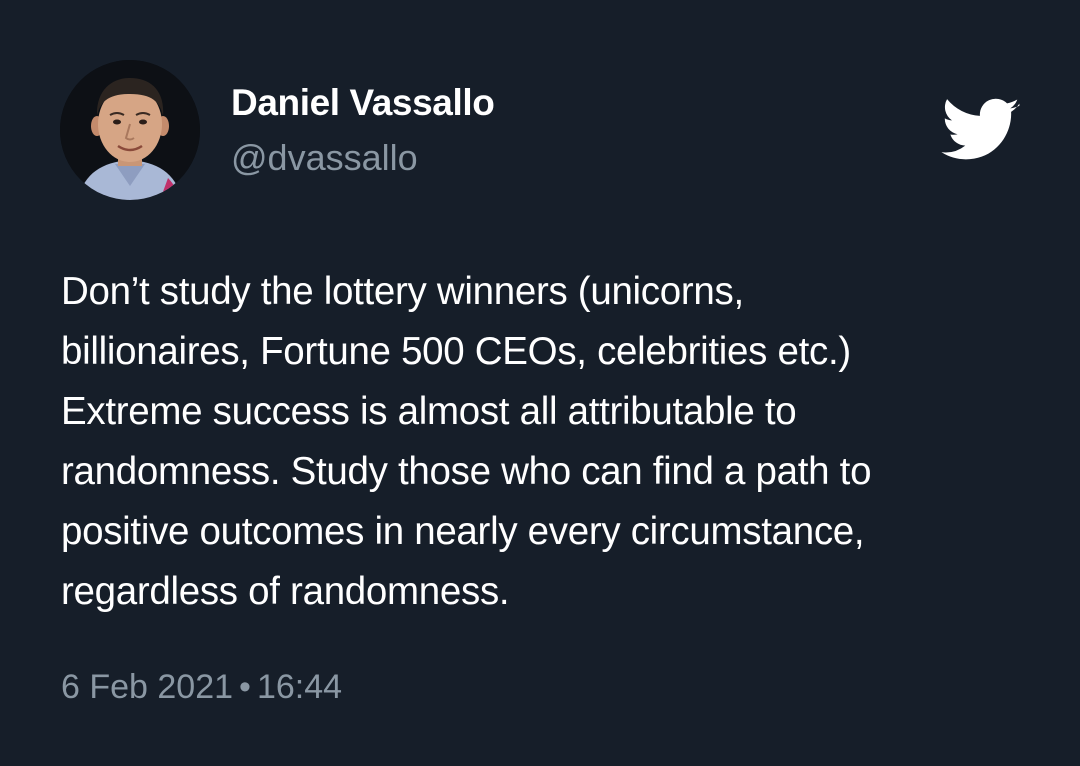  I want to click on avatar-image, so click(130, 130).